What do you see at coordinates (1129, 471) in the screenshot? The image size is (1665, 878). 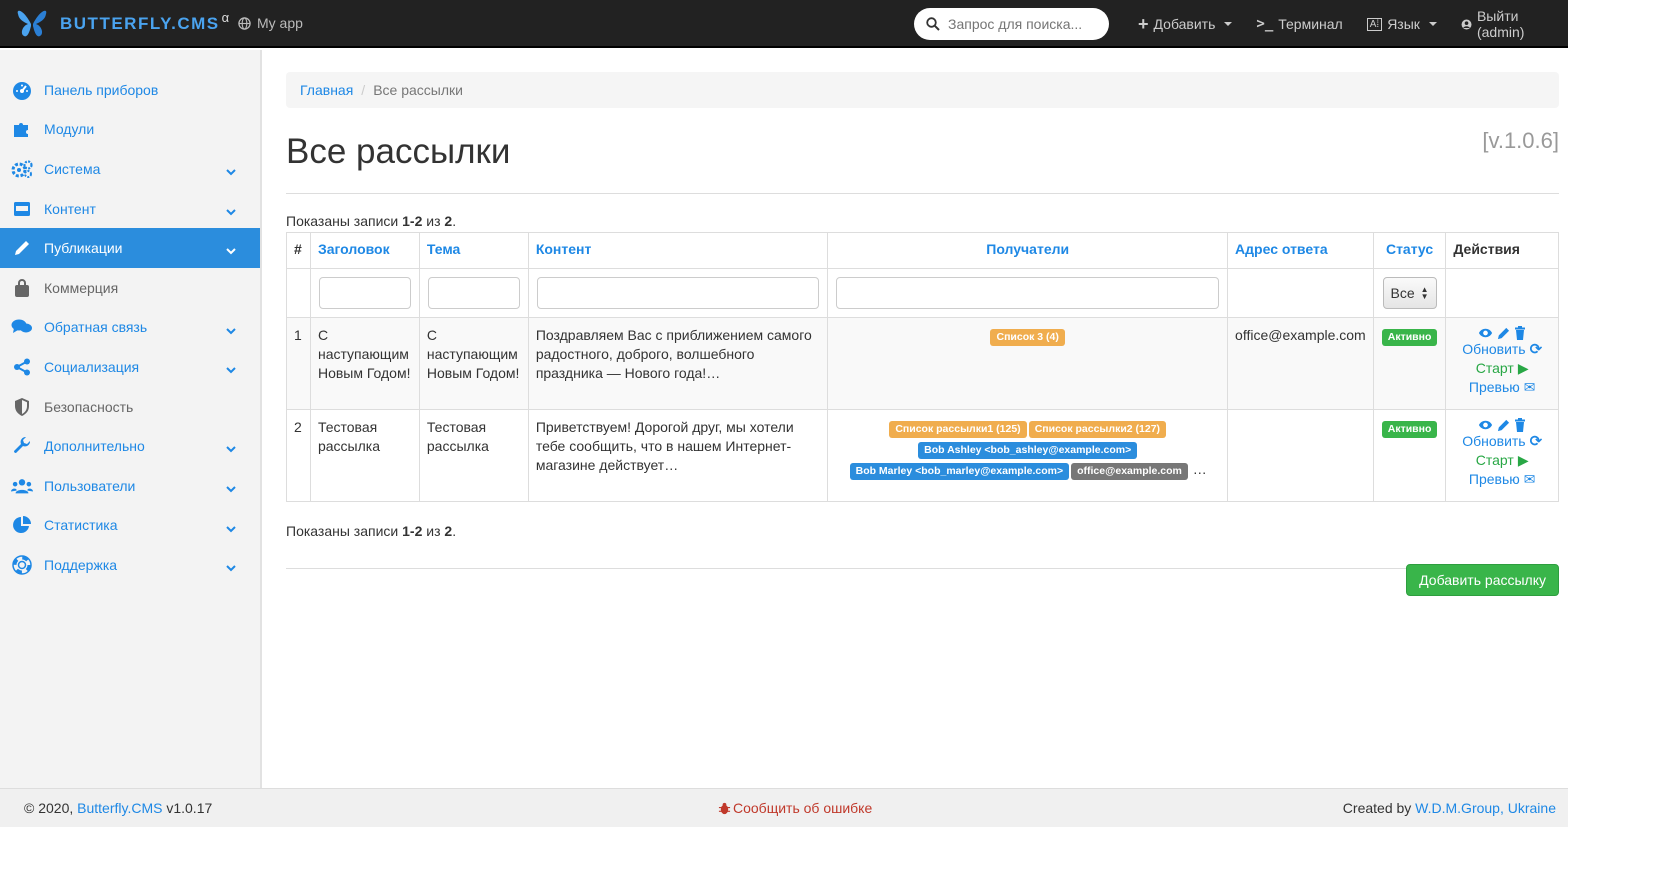 I see `recipient-badge: office@example.com` at bounding box center [1129, 471].